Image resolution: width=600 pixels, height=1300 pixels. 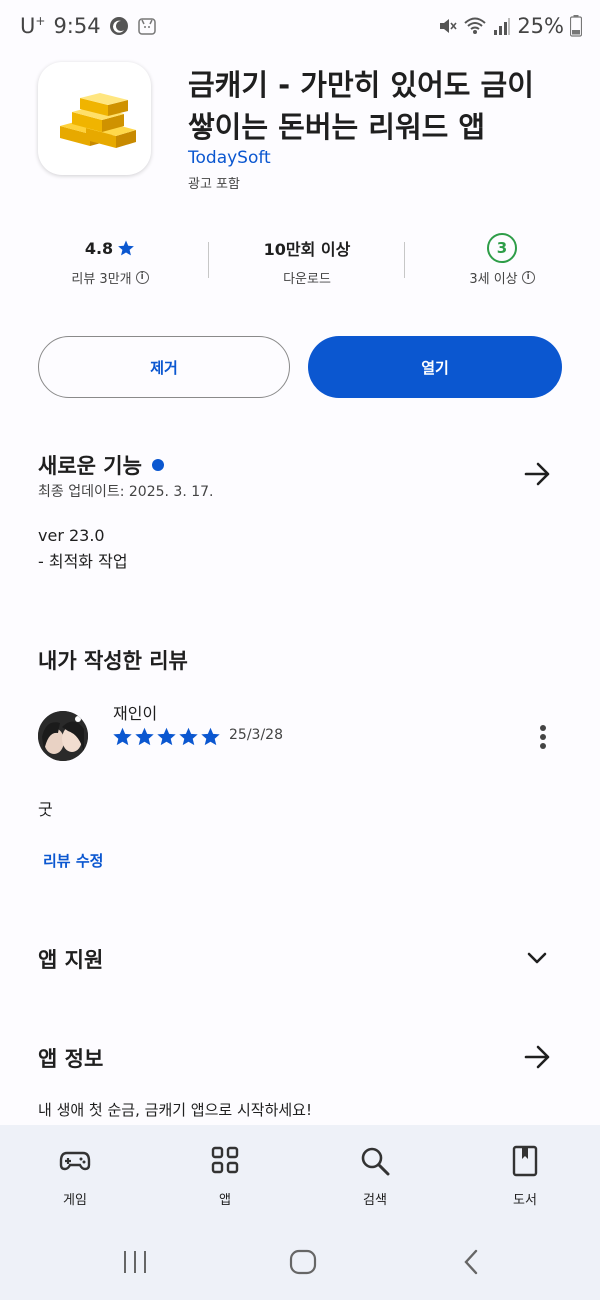 What do you see at coordinates (537, 958) in the screenshot?
I see `chevron-down-icon` at bounding box center [537, 958].